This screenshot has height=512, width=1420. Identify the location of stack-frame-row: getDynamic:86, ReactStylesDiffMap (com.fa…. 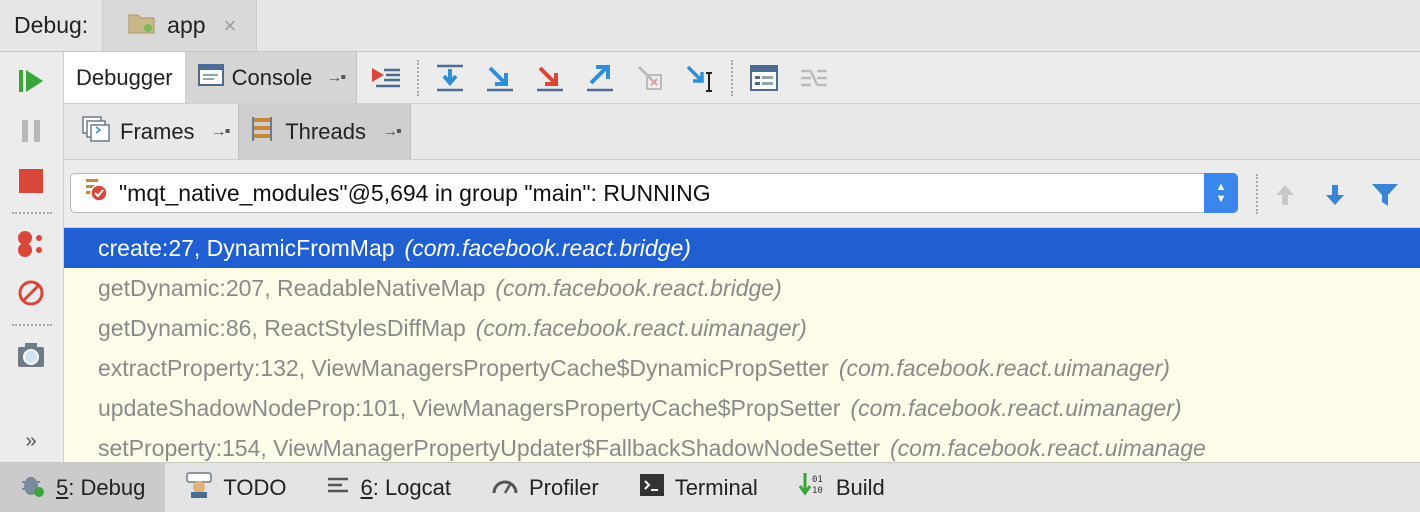
(742, 328).